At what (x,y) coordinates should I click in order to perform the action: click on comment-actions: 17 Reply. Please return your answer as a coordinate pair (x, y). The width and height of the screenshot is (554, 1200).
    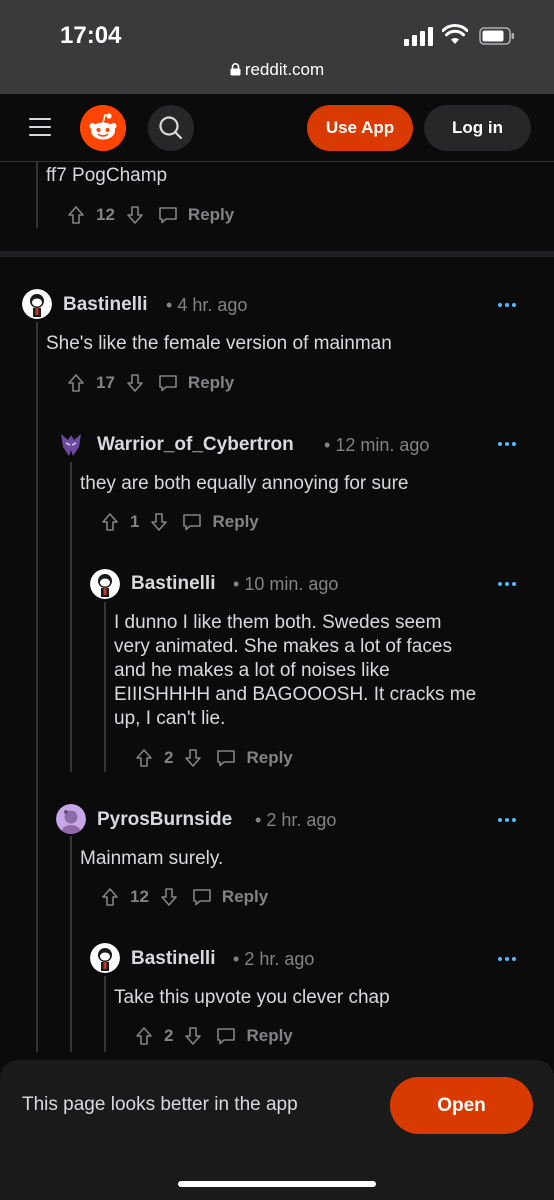
    Looking at the image, I should click on (150, 383).